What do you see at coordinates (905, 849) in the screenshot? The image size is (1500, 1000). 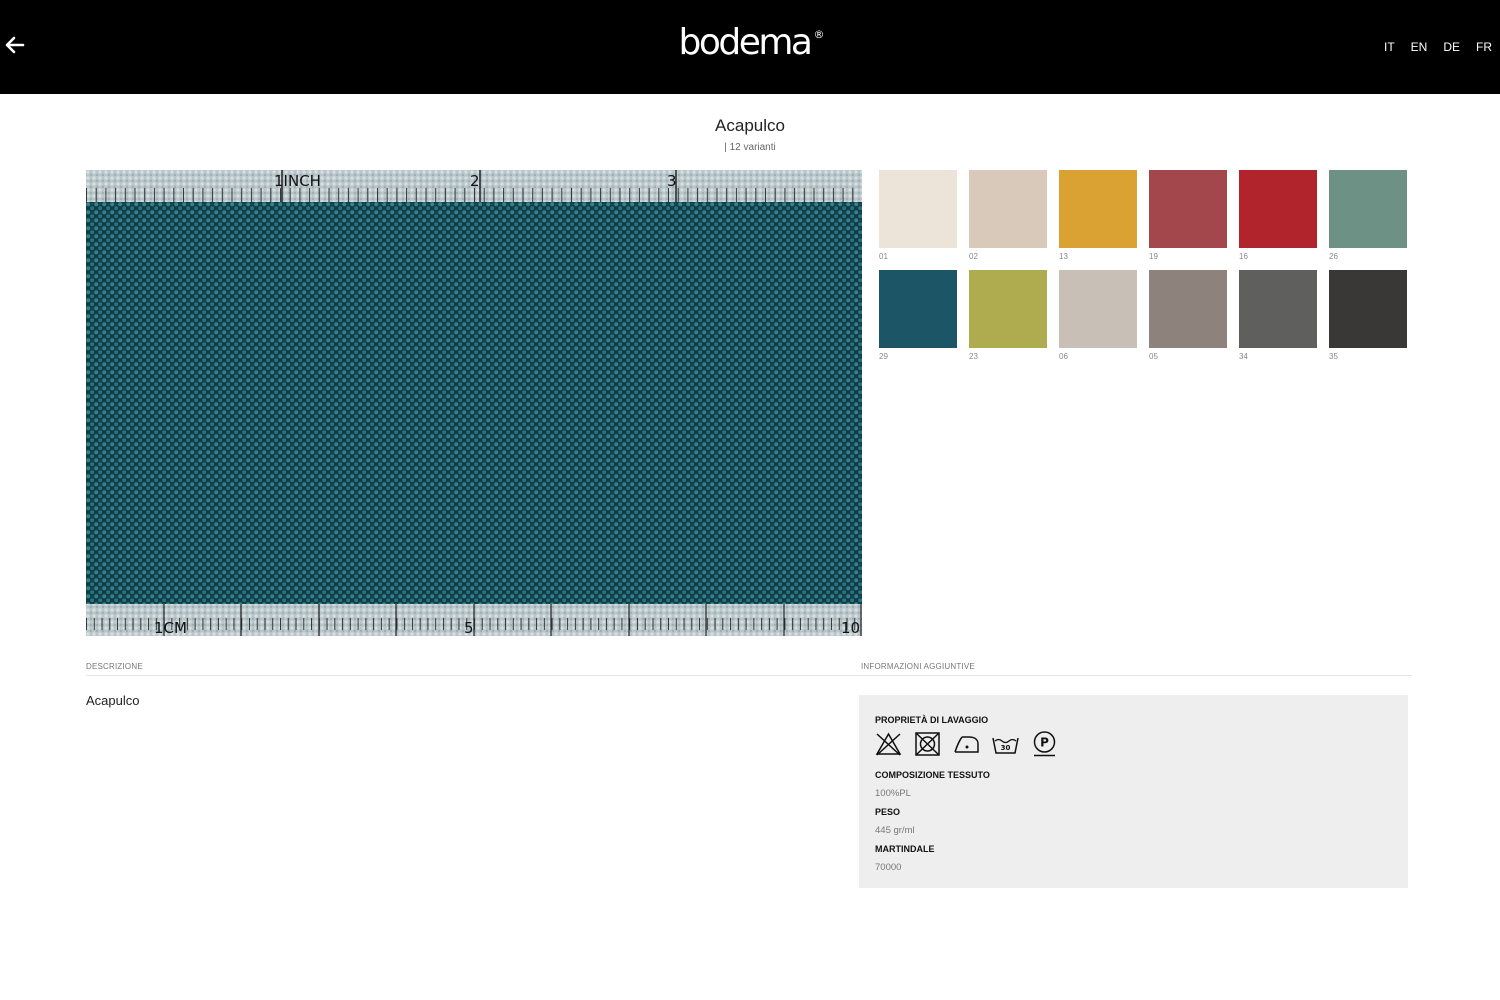 I see `martindale-heading: MARTINDALE` at bounding box center [905, 849].